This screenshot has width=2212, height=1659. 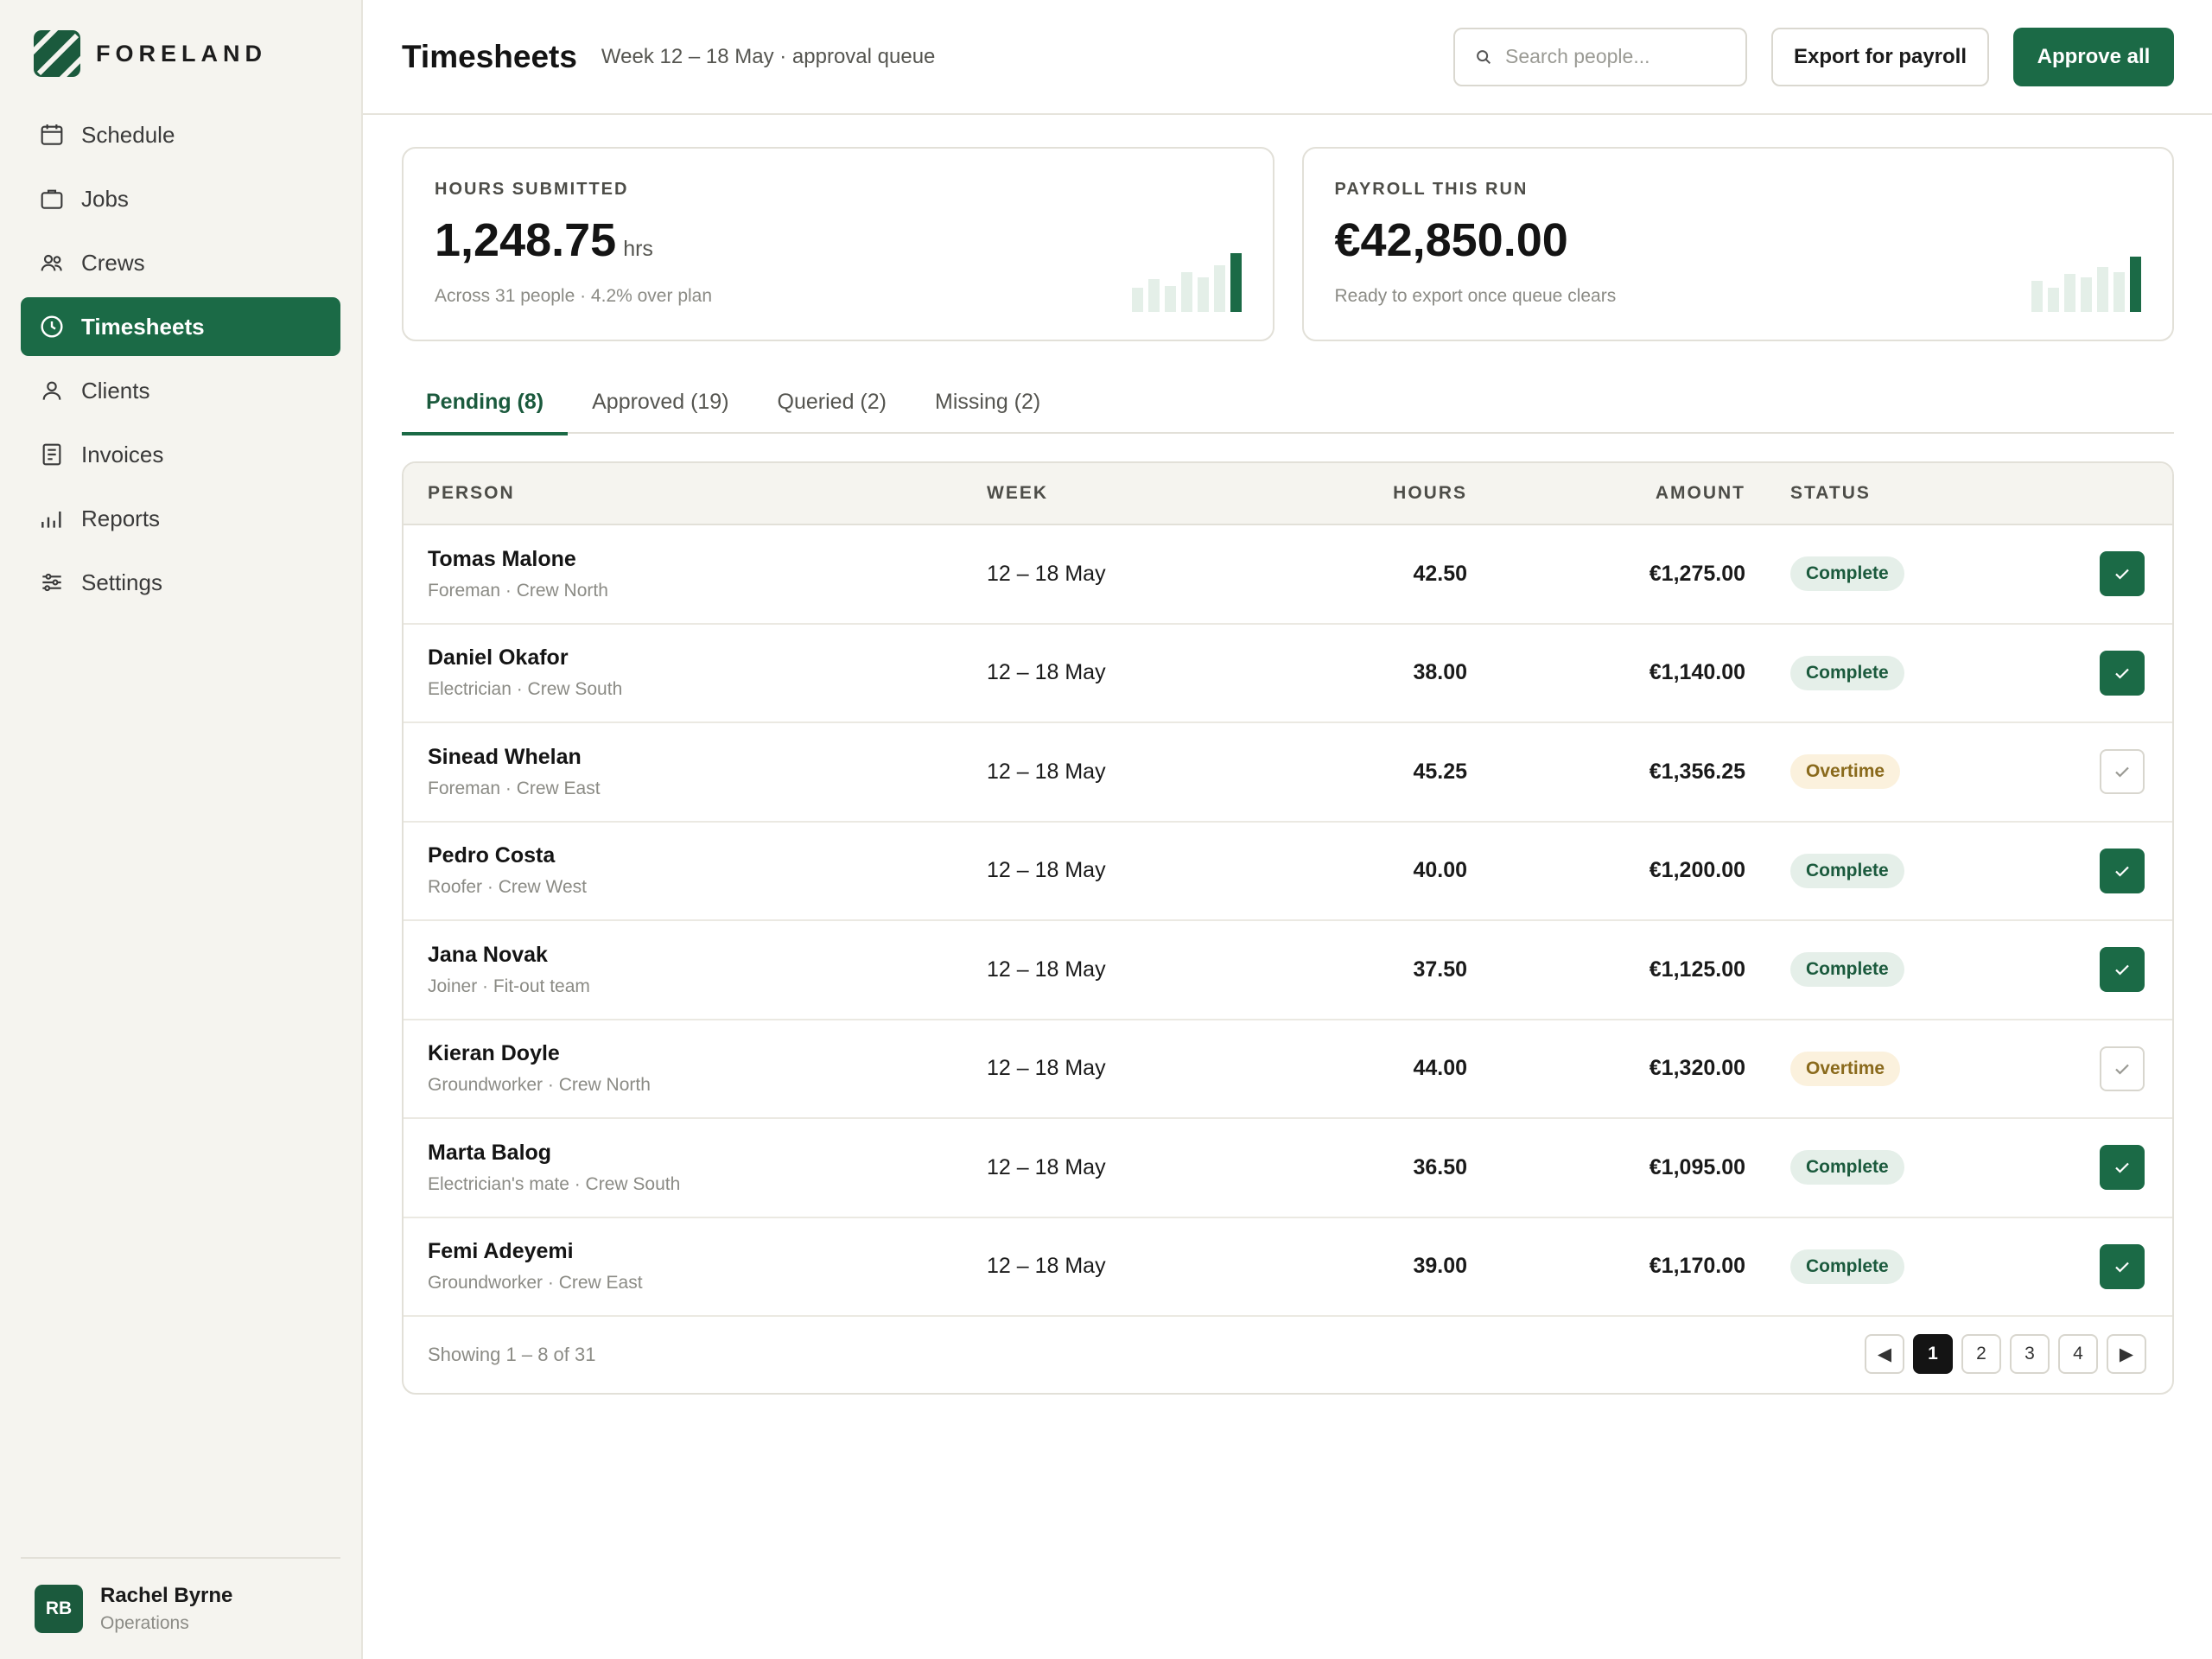 What do you see at coordinates (1933, 1354) in the screenshot?
I see `page-1-button: 1` at bounding box center [1933, 1354].